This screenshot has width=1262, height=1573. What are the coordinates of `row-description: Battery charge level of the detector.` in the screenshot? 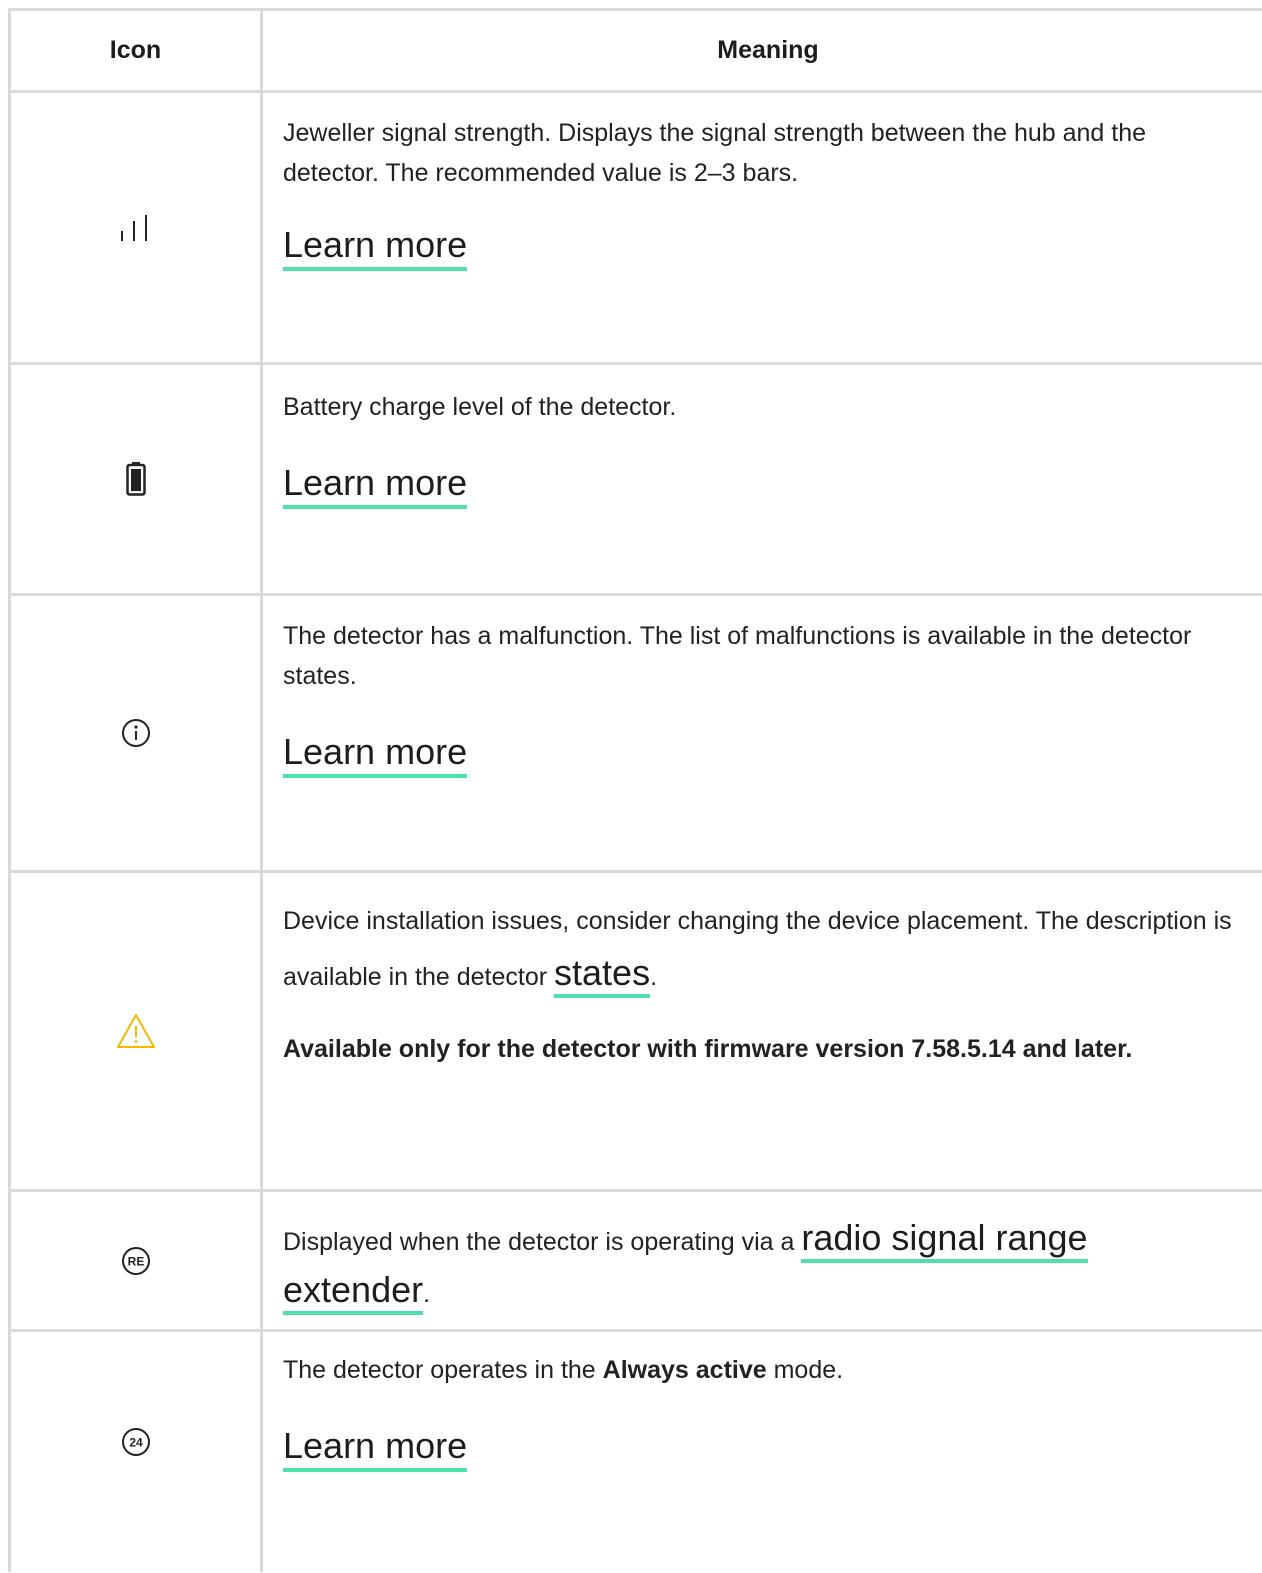 It's located at (480, 407).